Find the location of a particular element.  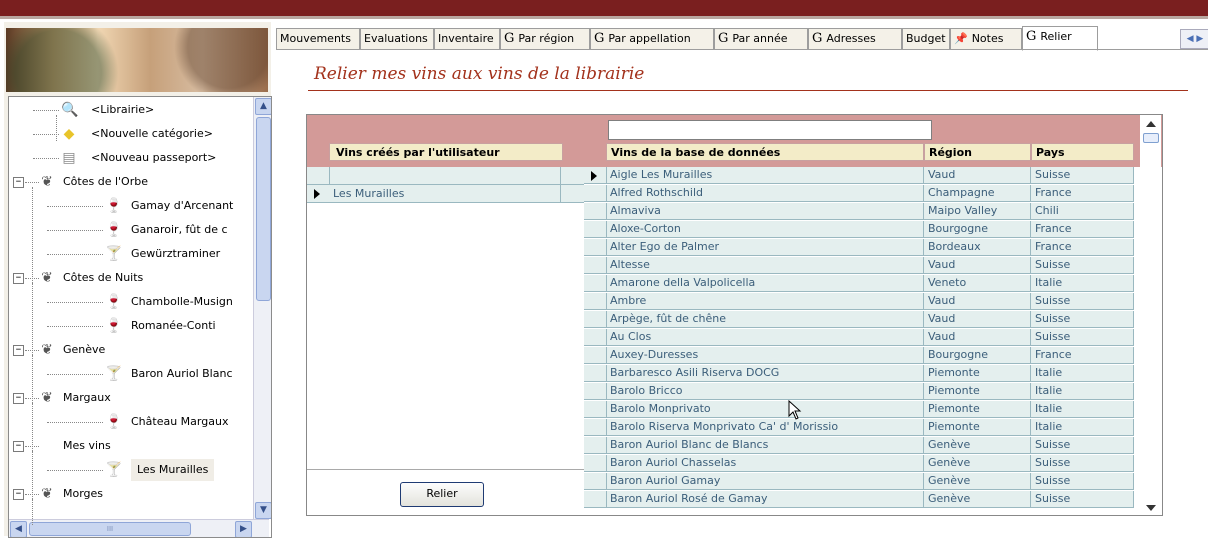

user-wine-cell is located at coordinates (445, 175).